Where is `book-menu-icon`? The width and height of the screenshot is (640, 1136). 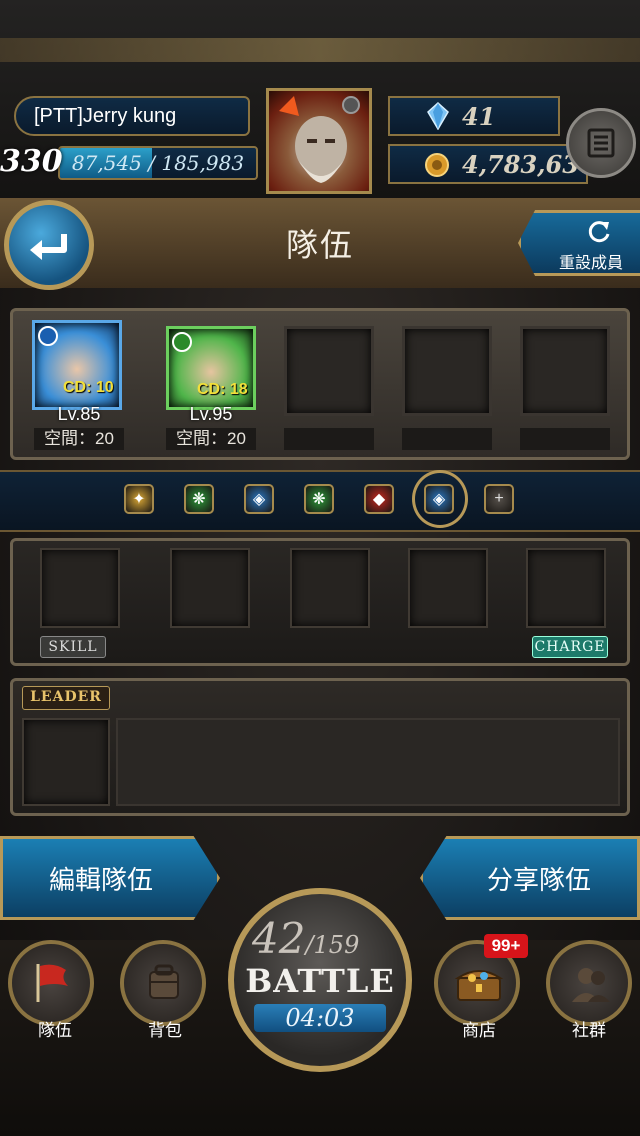
book-menu-icon is located at coordinates (601, 143).